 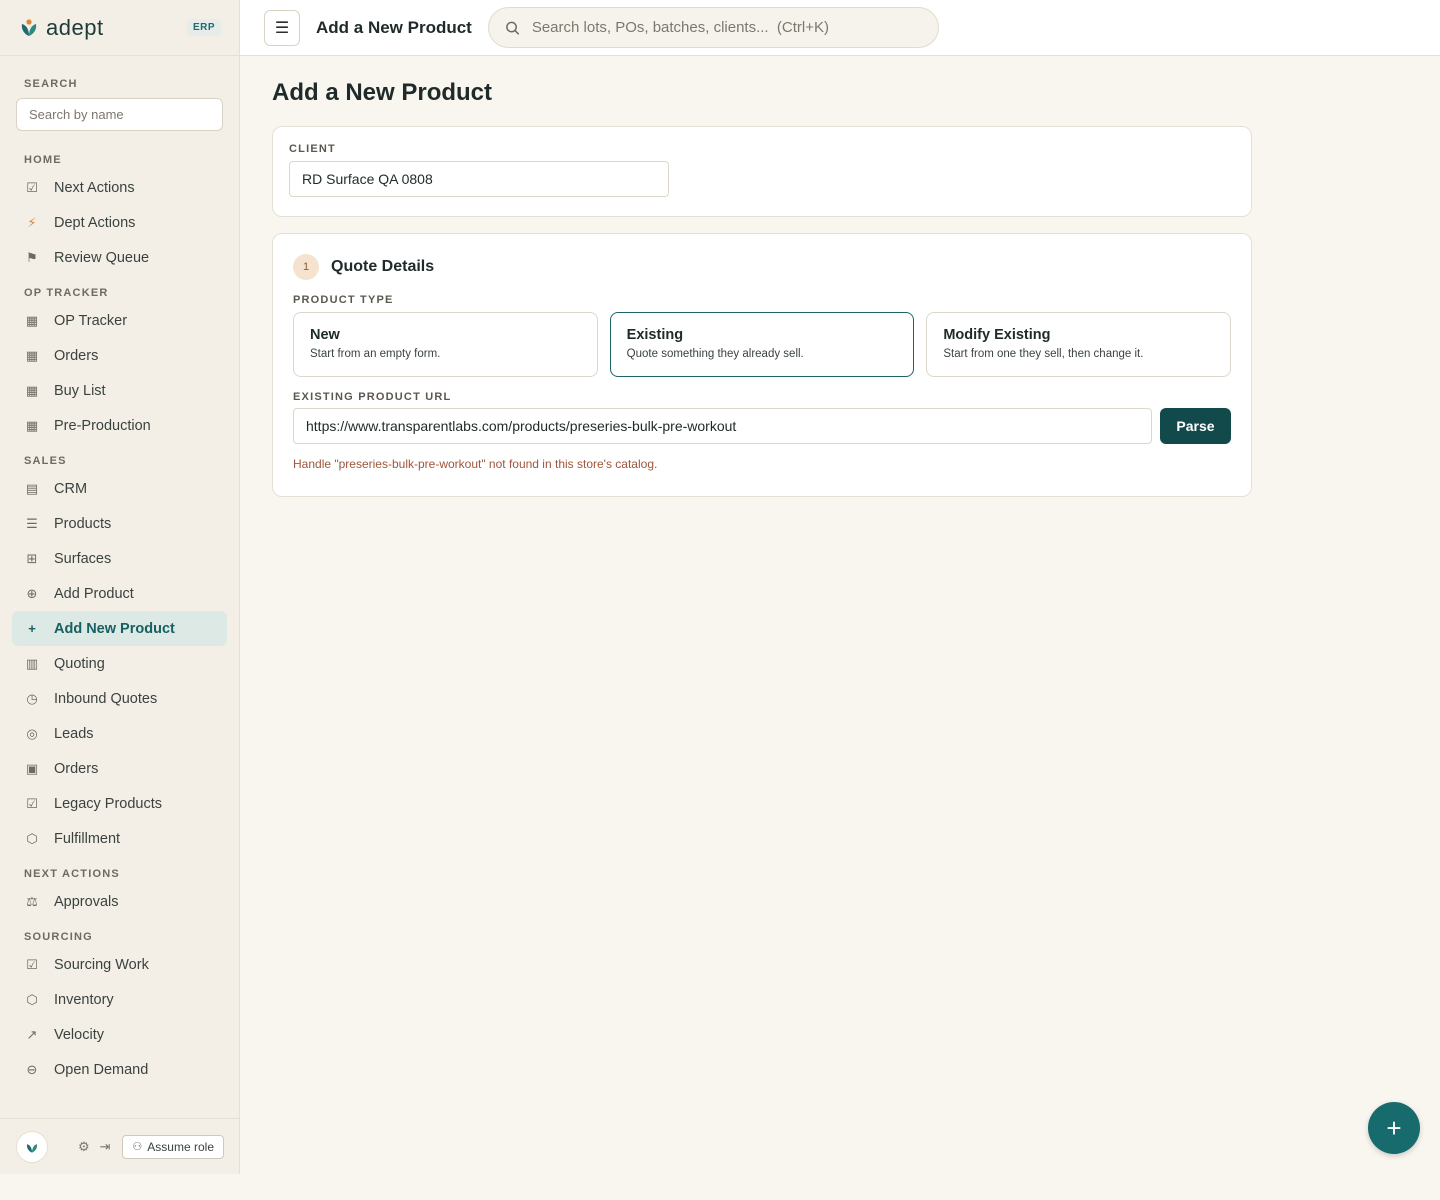 I want to click on product-type-new: New Start from an empty form., so click(x=445, y=344).